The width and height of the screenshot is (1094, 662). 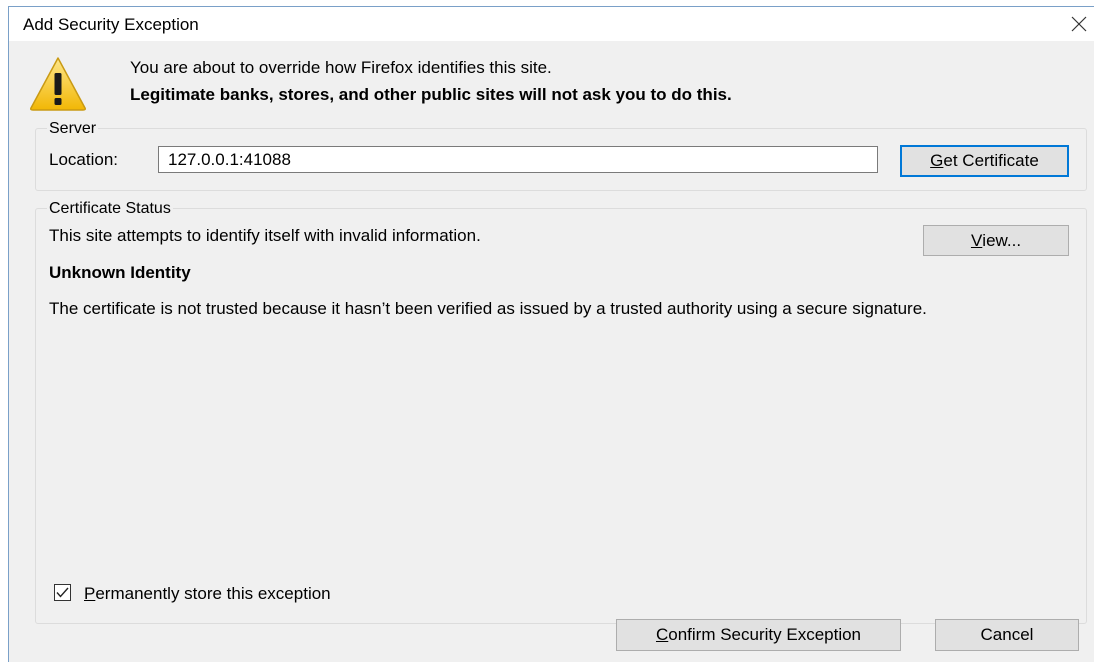 I want to click on cancel-button: Cancel, so click(x=1007, y=635).